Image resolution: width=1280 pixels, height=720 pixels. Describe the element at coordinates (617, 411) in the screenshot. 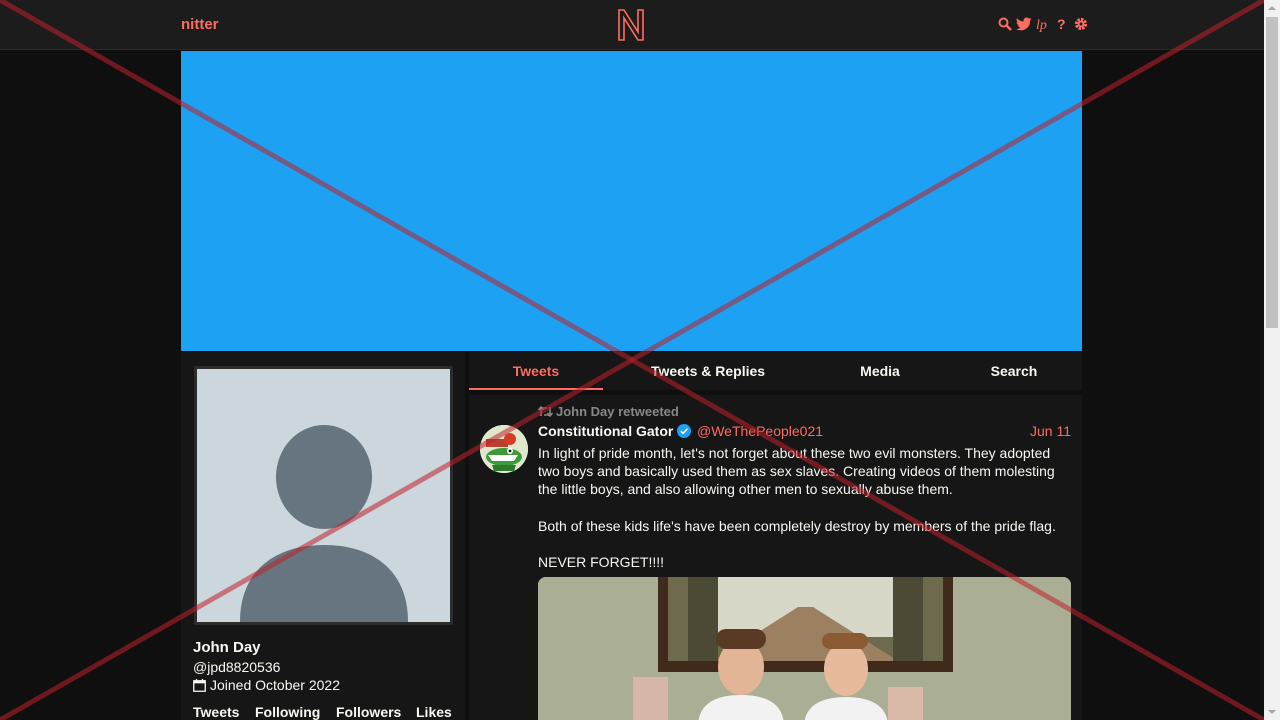

I see `retweet-label: John Day retweeted` at that location.